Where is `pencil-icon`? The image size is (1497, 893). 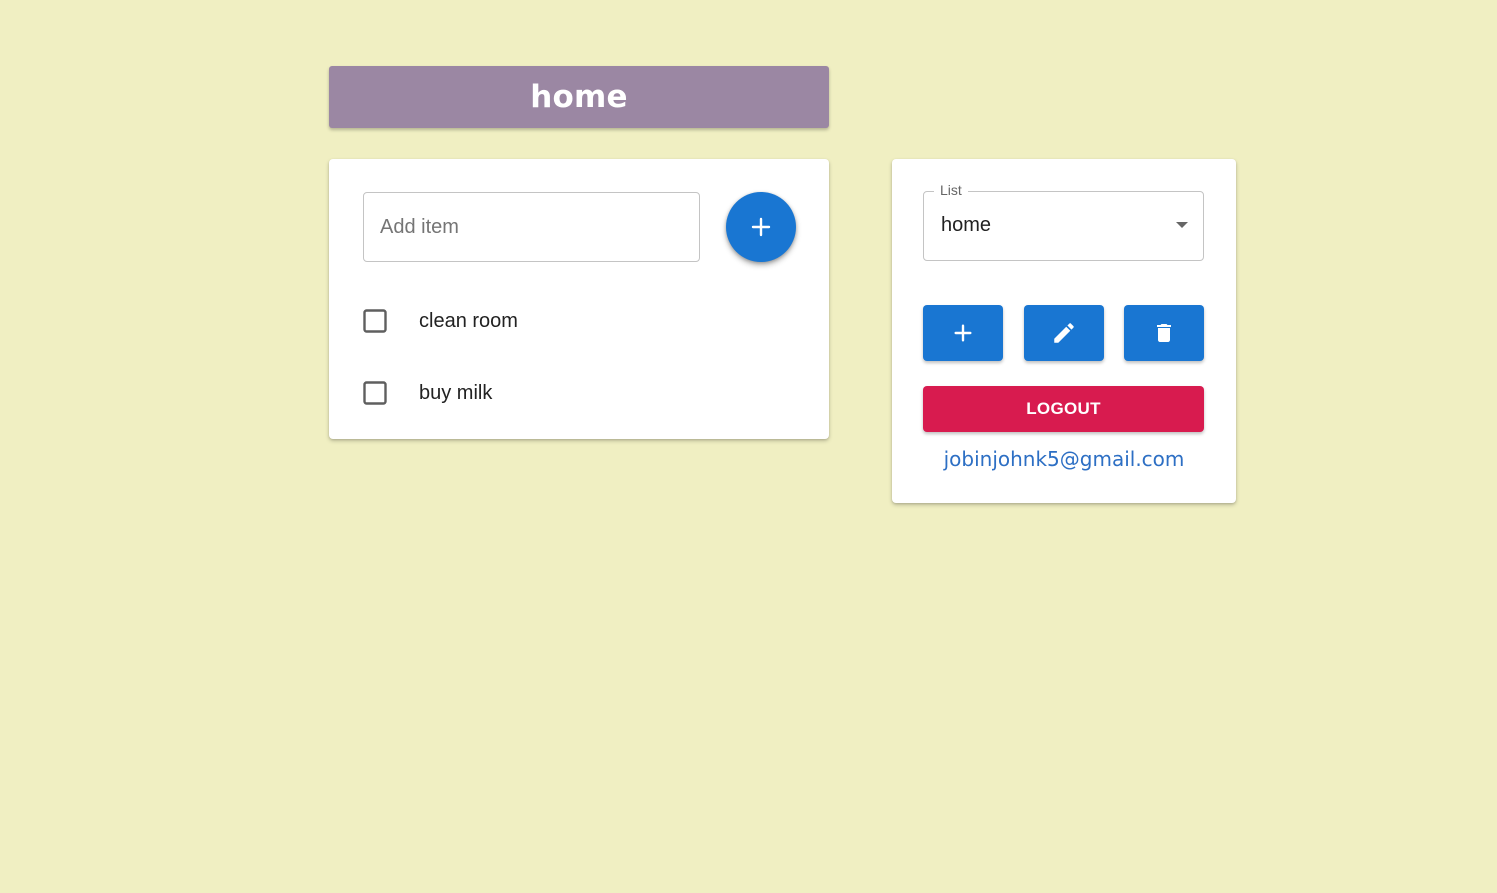 pencil-icon is located at coordinates (1064, 333).